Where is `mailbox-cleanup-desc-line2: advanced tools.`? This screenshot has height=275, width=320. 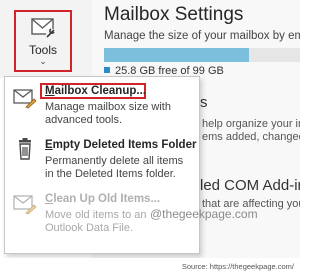 mailbox-cleanup-desc-line2: advanced tools. is located at coordinates (84, 120).